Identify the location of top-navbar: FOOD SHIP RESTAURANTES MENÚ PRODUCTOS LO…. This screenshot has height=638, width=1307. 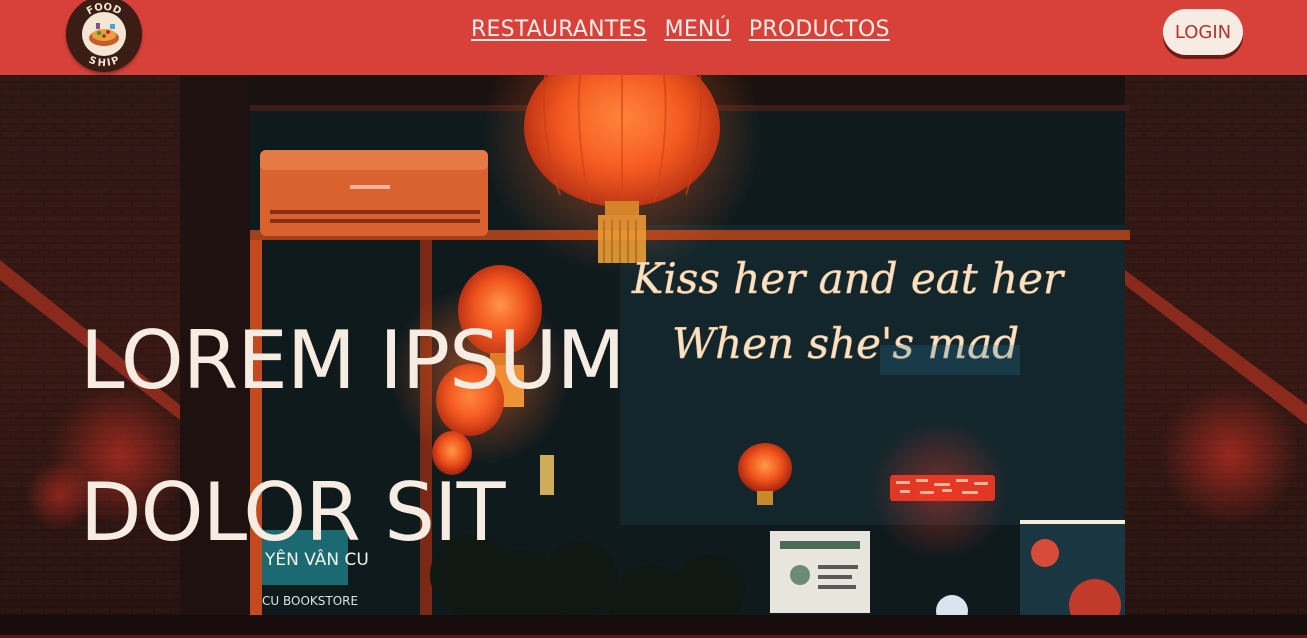
(653, 37).